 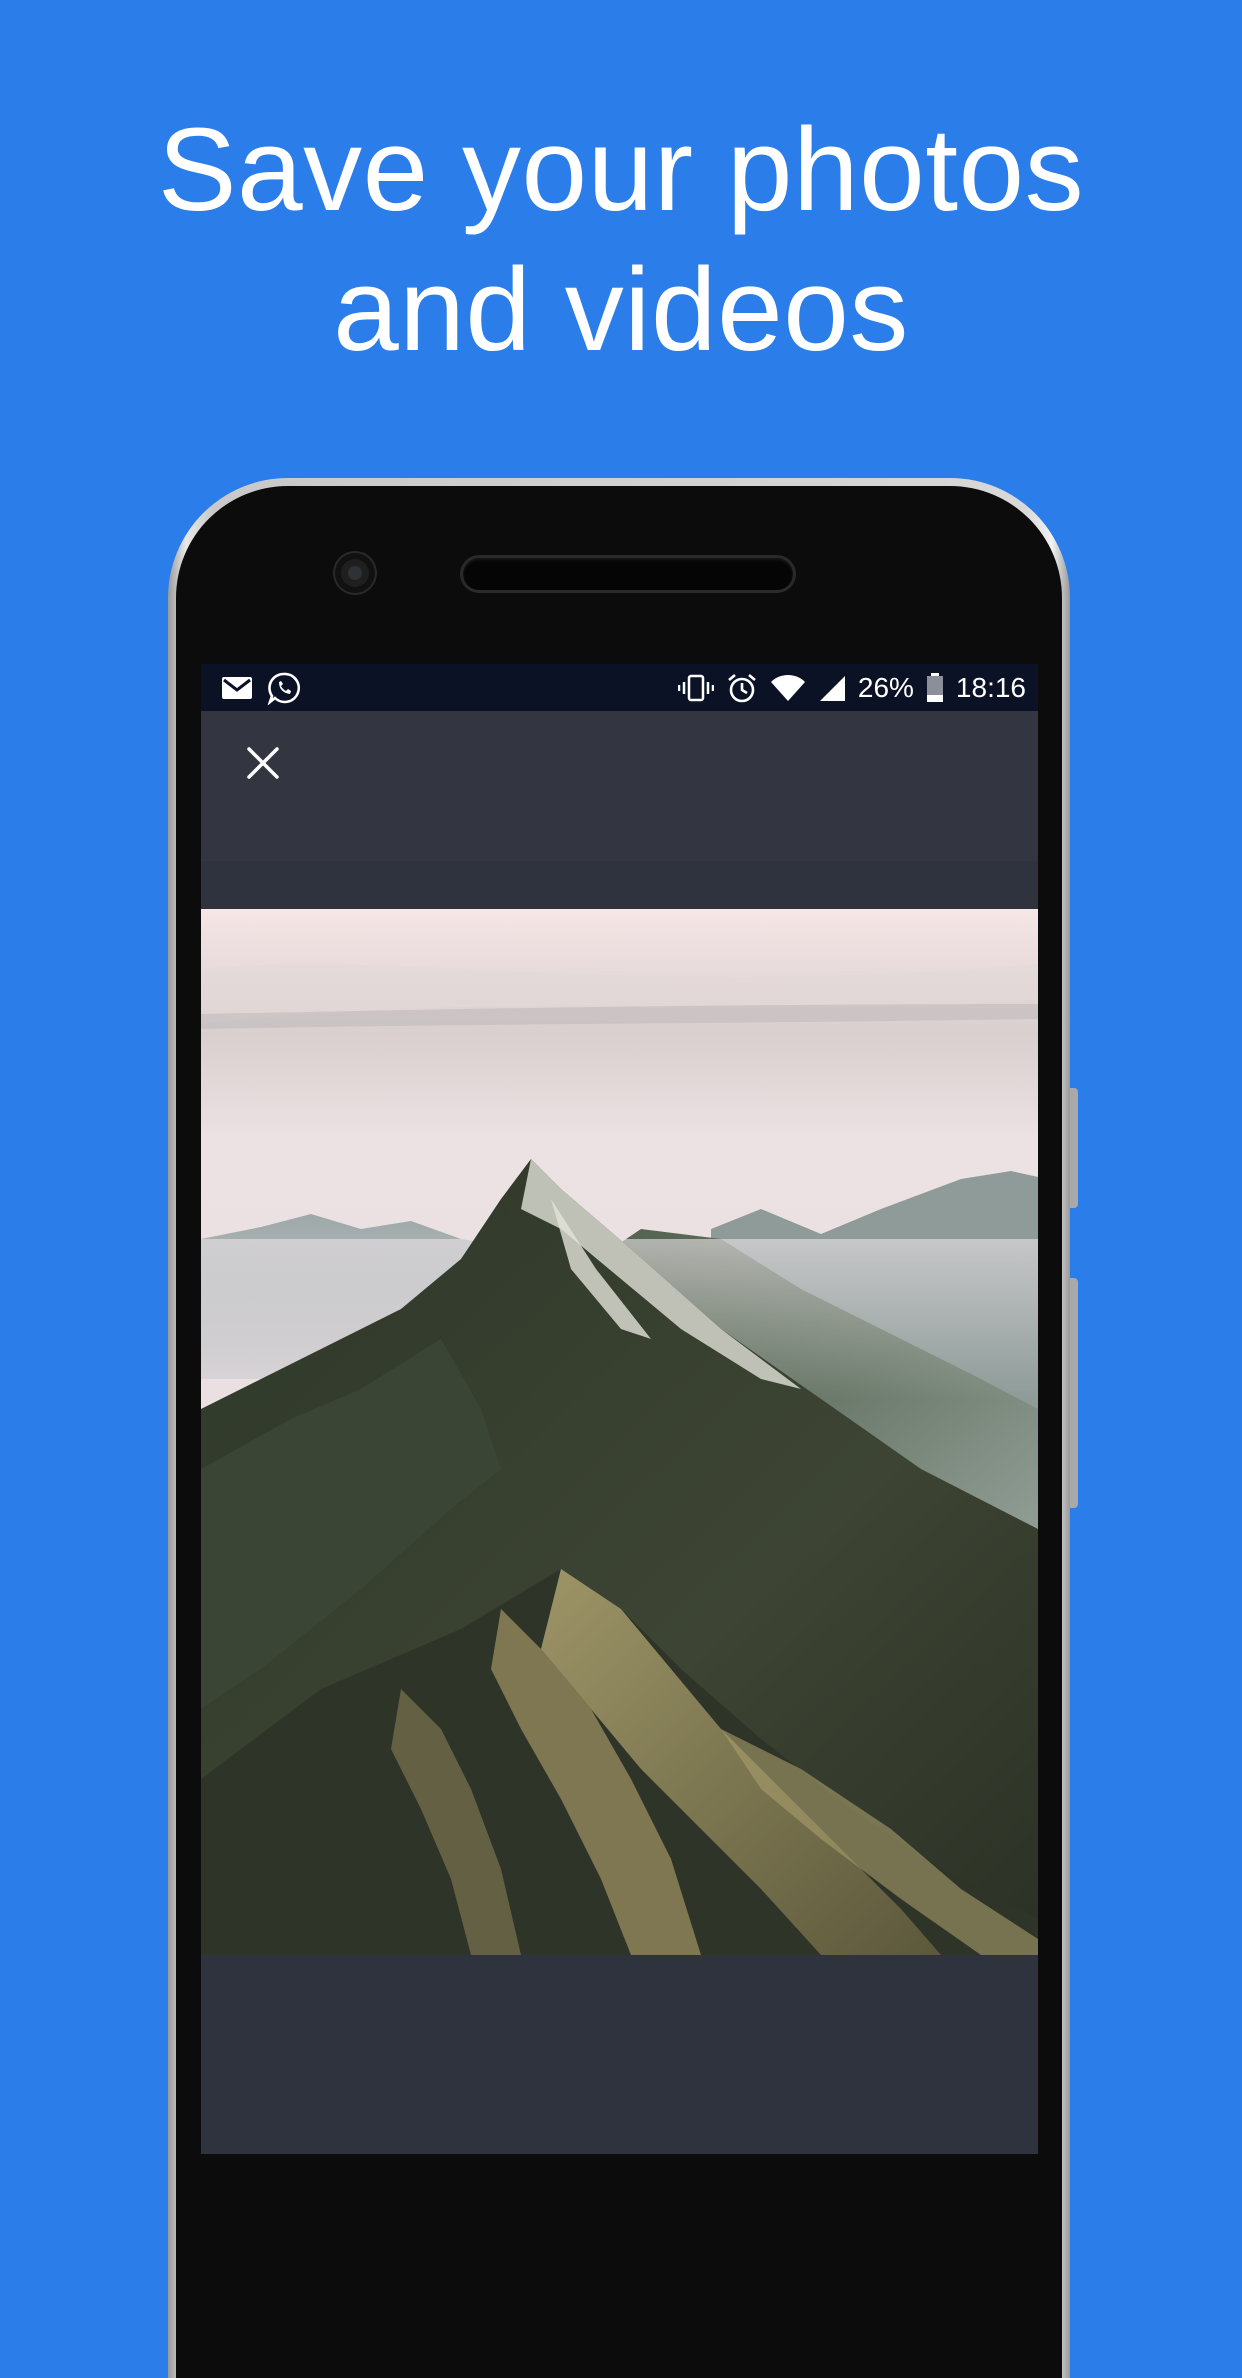 I want to click on volume-button, so click(x=1074, y=1148).